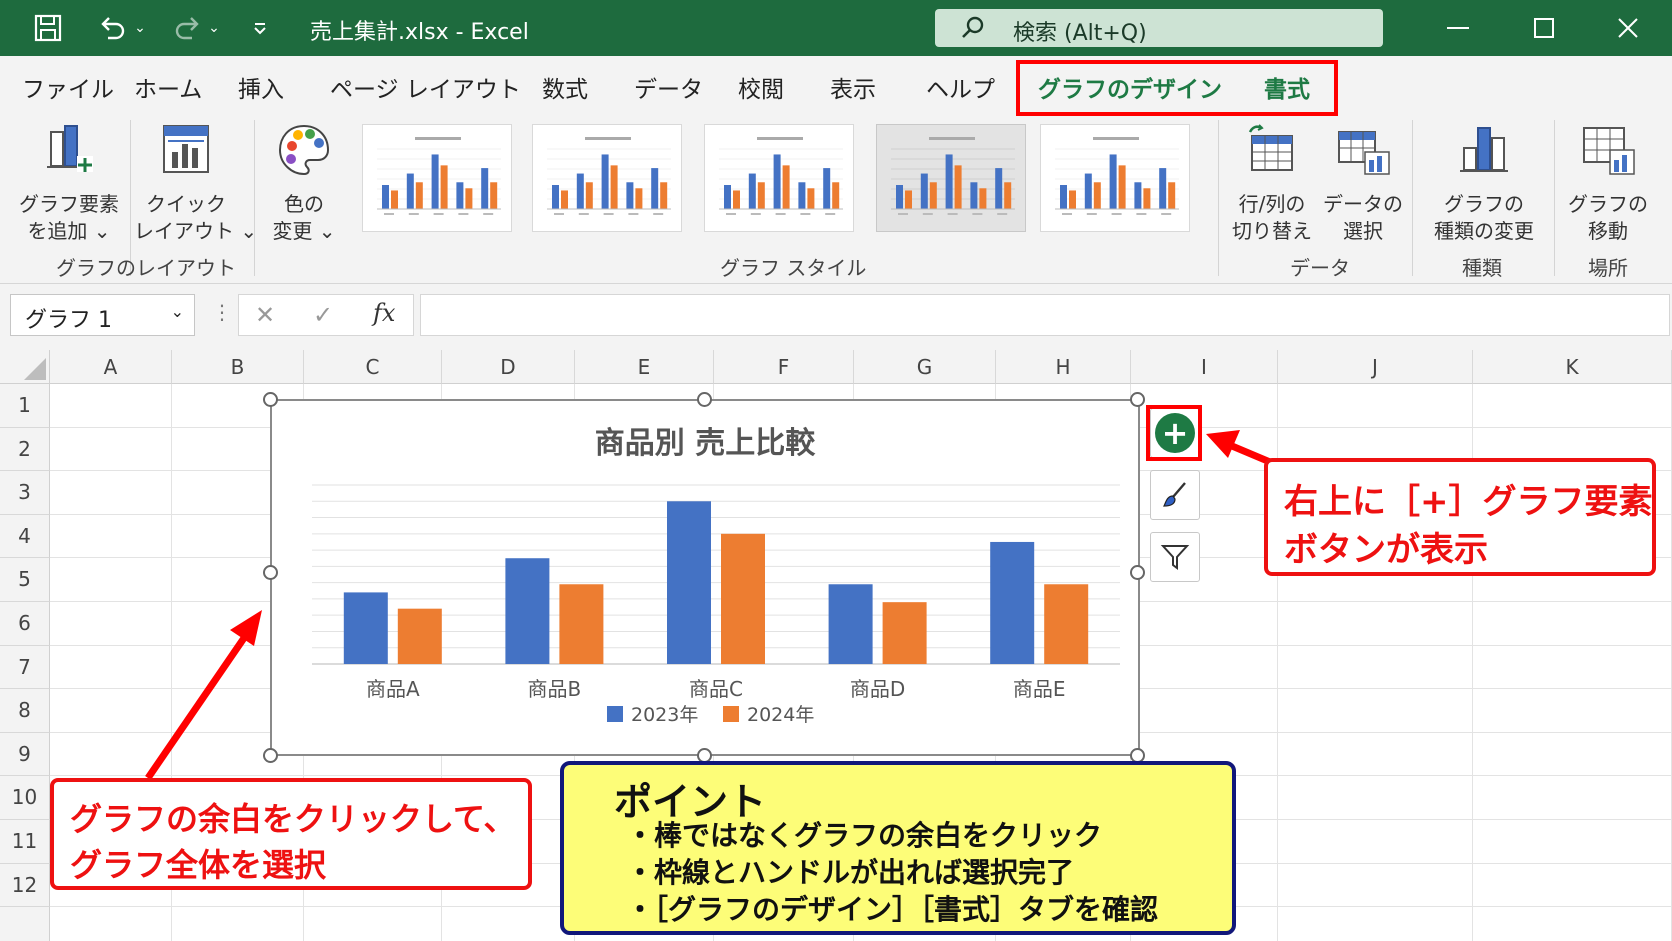 Image resolution: width=1672 pixels, height=941 pixels. I want to click on point-item-1: ・棒ではなくグラフの余白をクリック, so click(864, 835).